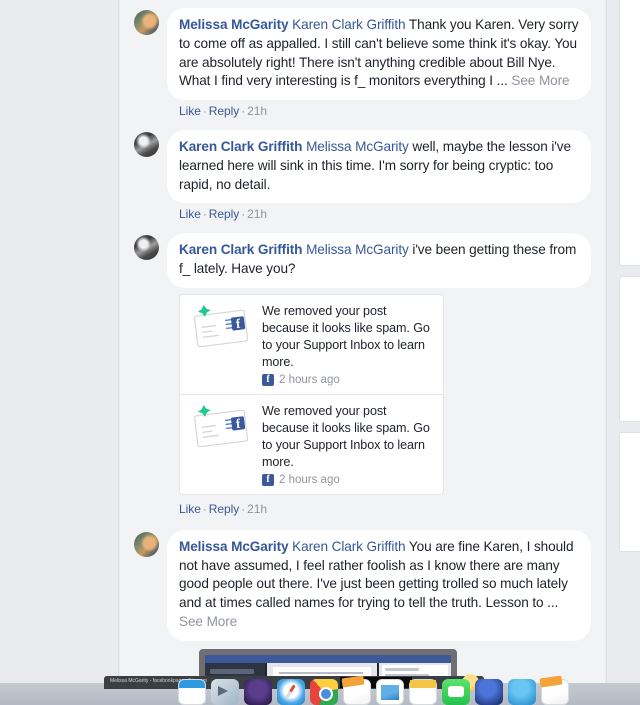 The height and width of the screenshot is (705, 640). I want to click on notes-icon, so click(423, 692).